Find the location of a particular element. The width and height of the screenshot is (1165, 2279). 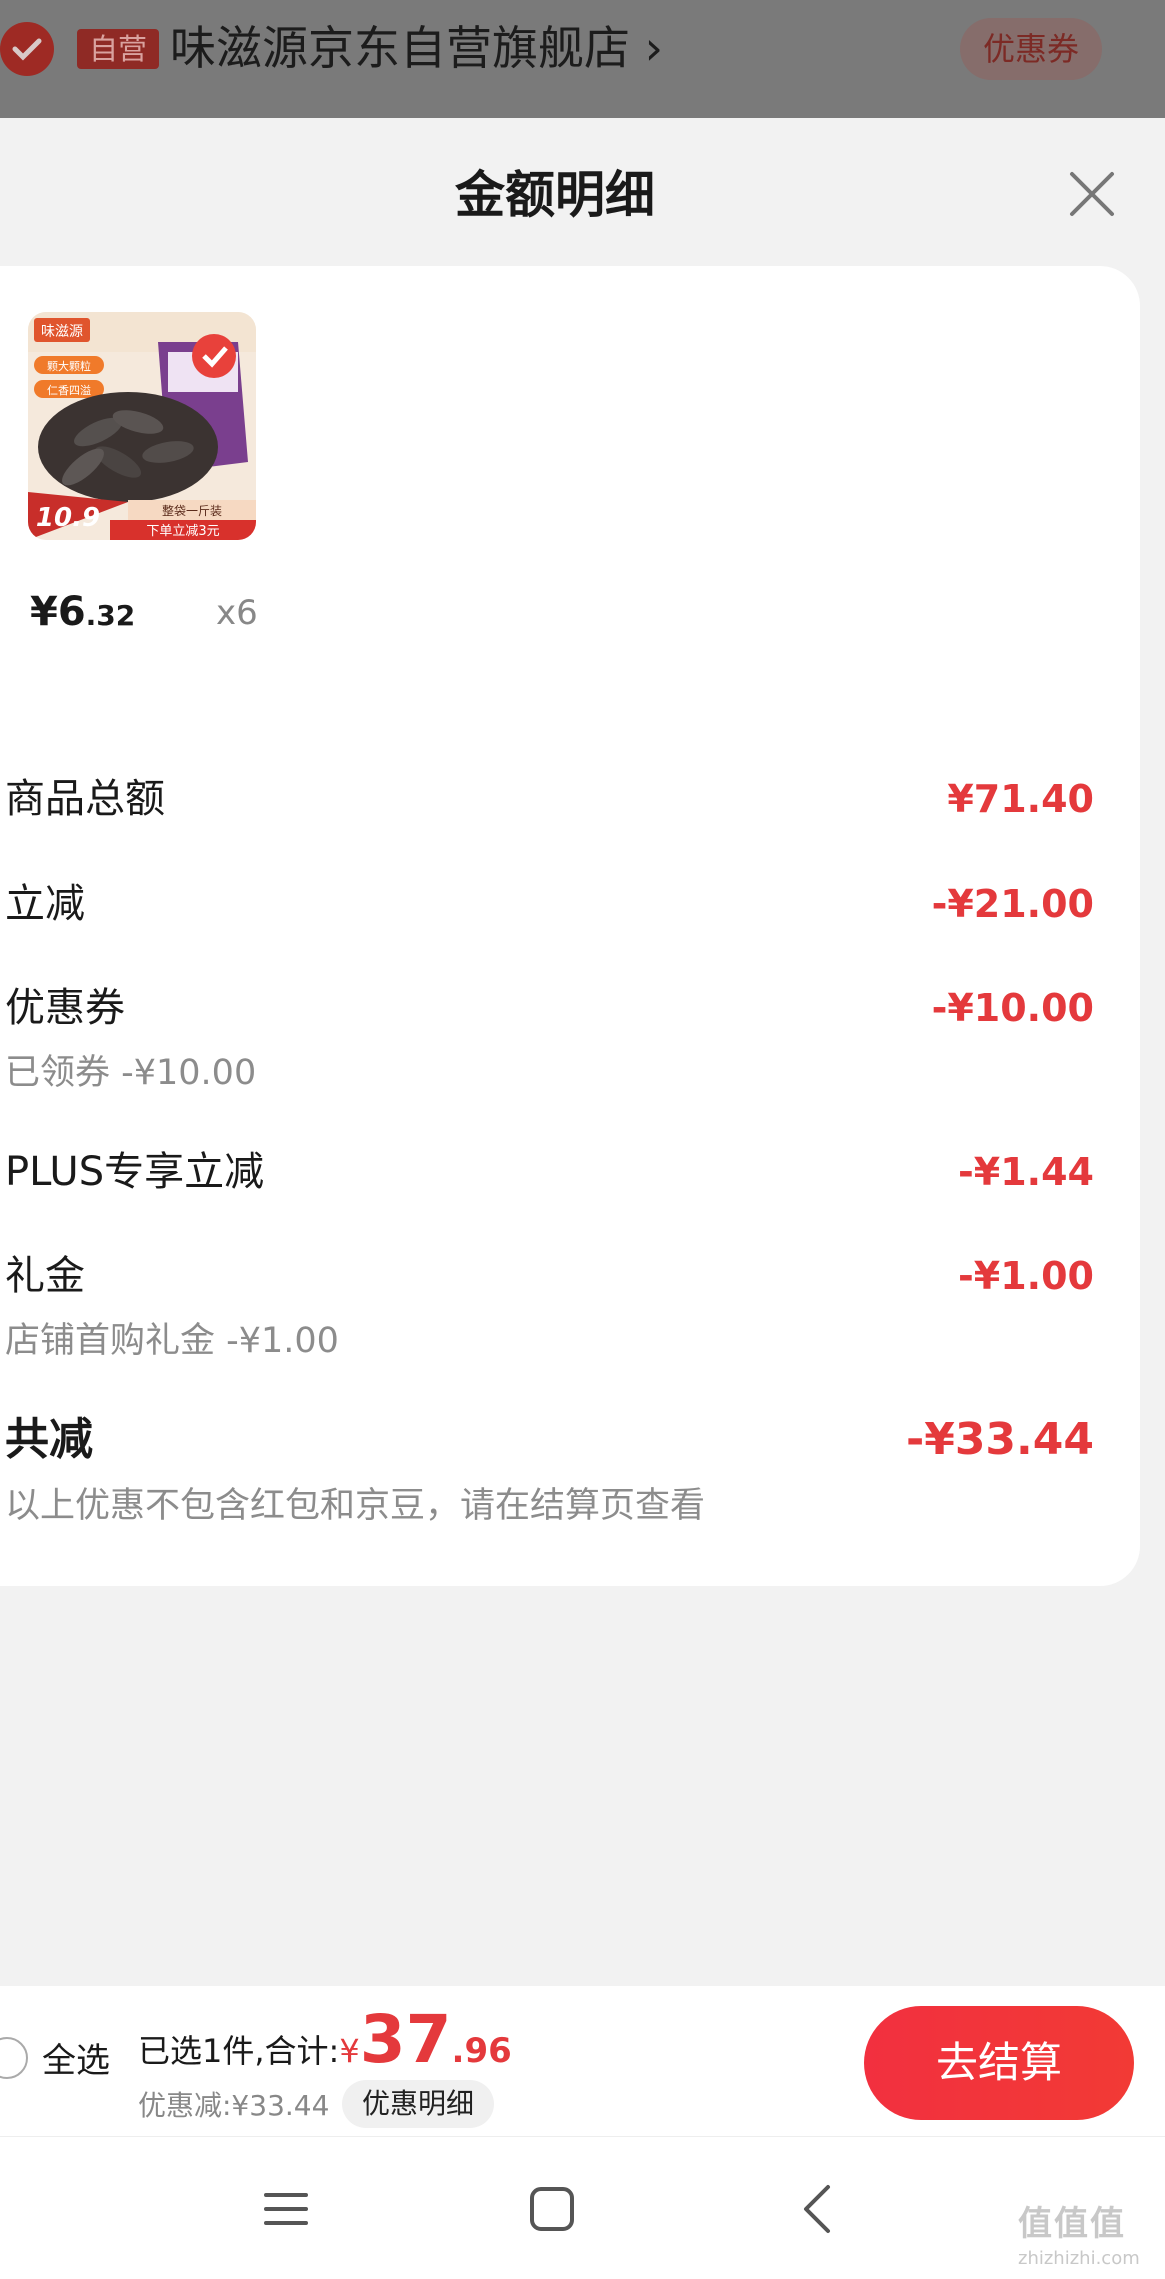

svg-text: 味滋源 is located at coordinates (62, 332).